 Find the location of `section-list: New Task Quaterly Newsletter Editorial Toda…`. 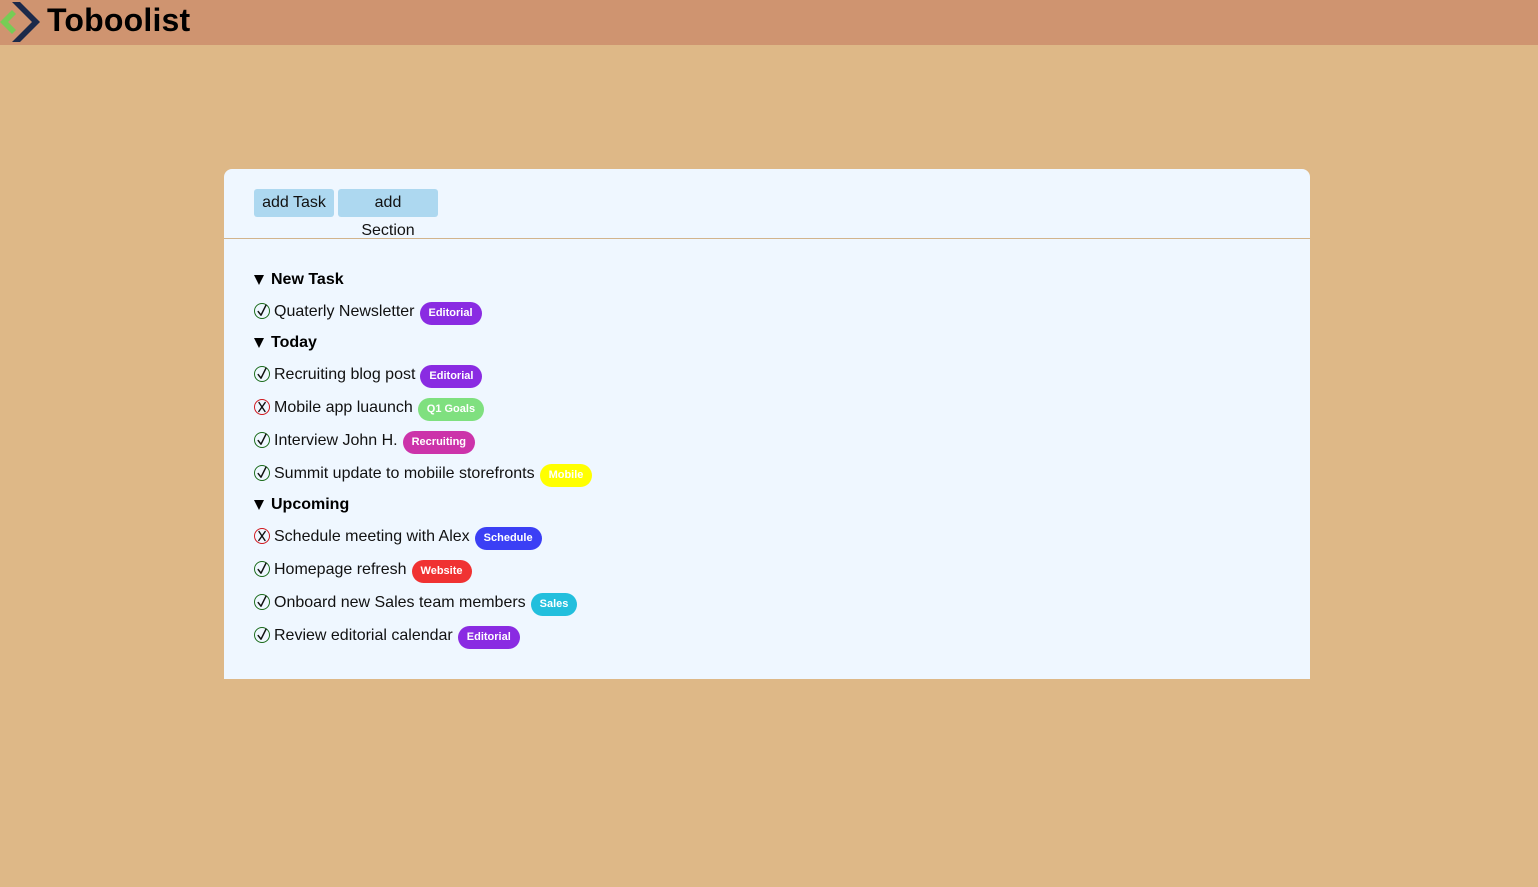

section-list: New Task Quaterly Newsletter Editorial Toda… is located at coordinates (423, 463).